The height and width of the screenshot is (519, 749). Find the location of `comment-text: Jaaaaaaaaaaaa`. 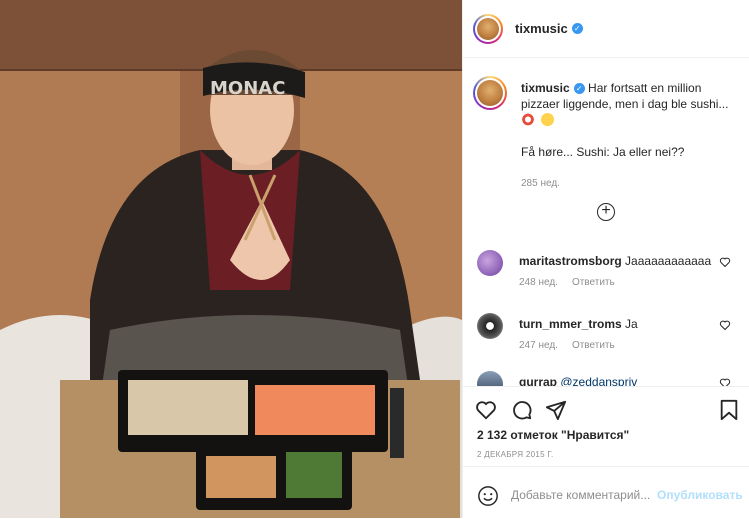

comment-text: Jaaaaaaaaaaaa is located at coordinates (668, 261).